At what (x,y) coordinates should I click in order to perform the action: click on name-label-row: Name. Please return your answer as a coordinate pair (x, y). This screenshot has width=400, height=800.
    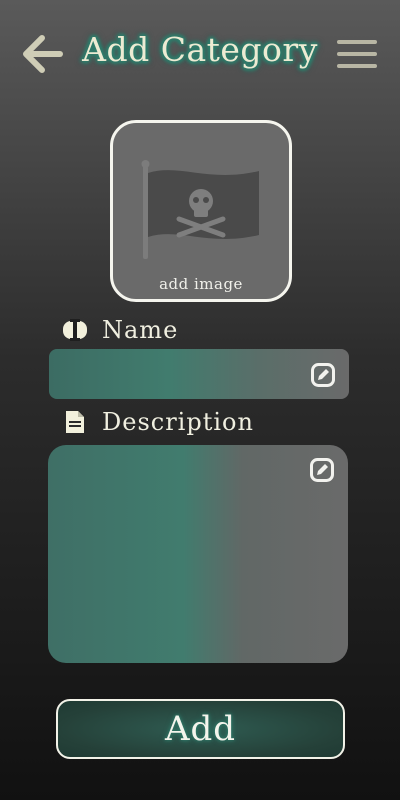
    Looking at the image, I should click on (120, 330).